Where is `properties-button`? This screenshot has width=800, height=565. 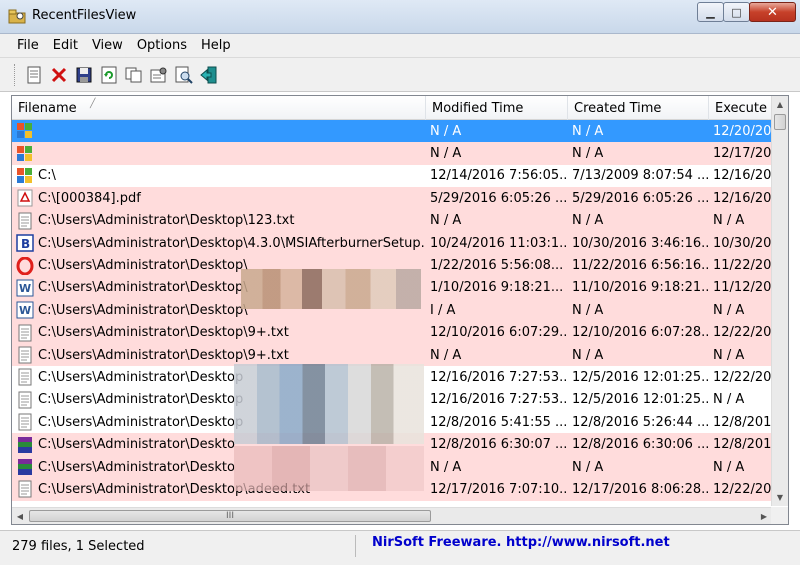
properties-button is located at coordinates (34, 75).